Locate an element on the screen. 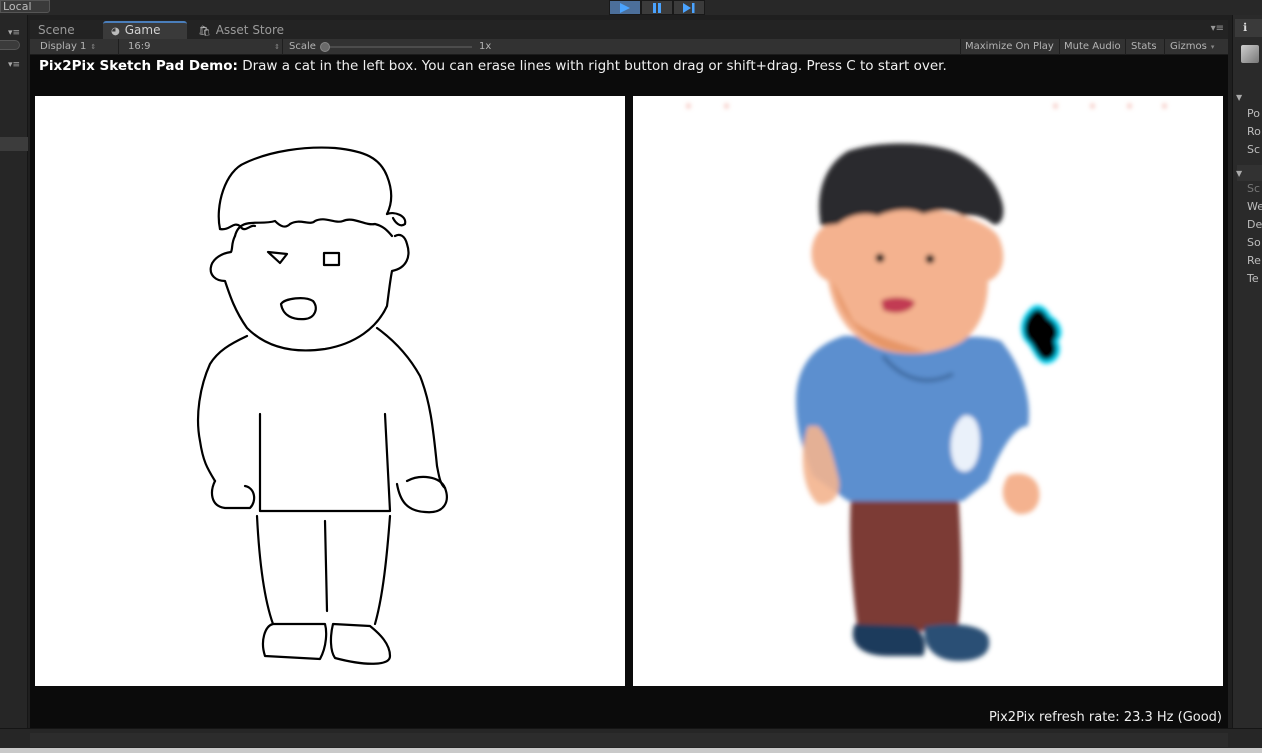  pause-icon is located at coordinates (657, 7).